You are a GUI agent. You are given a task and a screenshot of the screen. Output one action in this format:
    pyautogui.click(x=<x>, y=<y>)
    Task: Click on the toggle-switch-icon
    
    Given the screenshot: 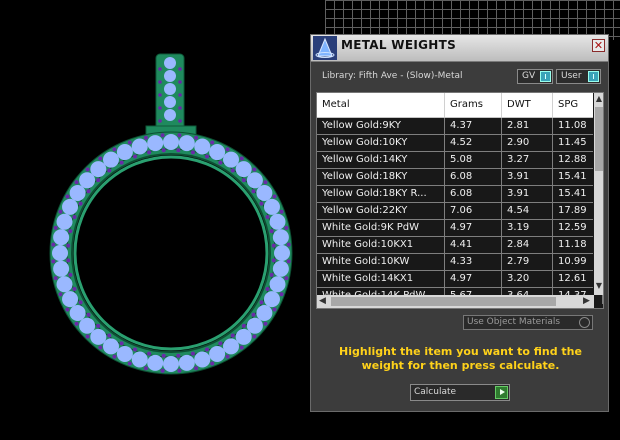 What is the action you would take?
    pyautogui.click(x=545, y=76)
    